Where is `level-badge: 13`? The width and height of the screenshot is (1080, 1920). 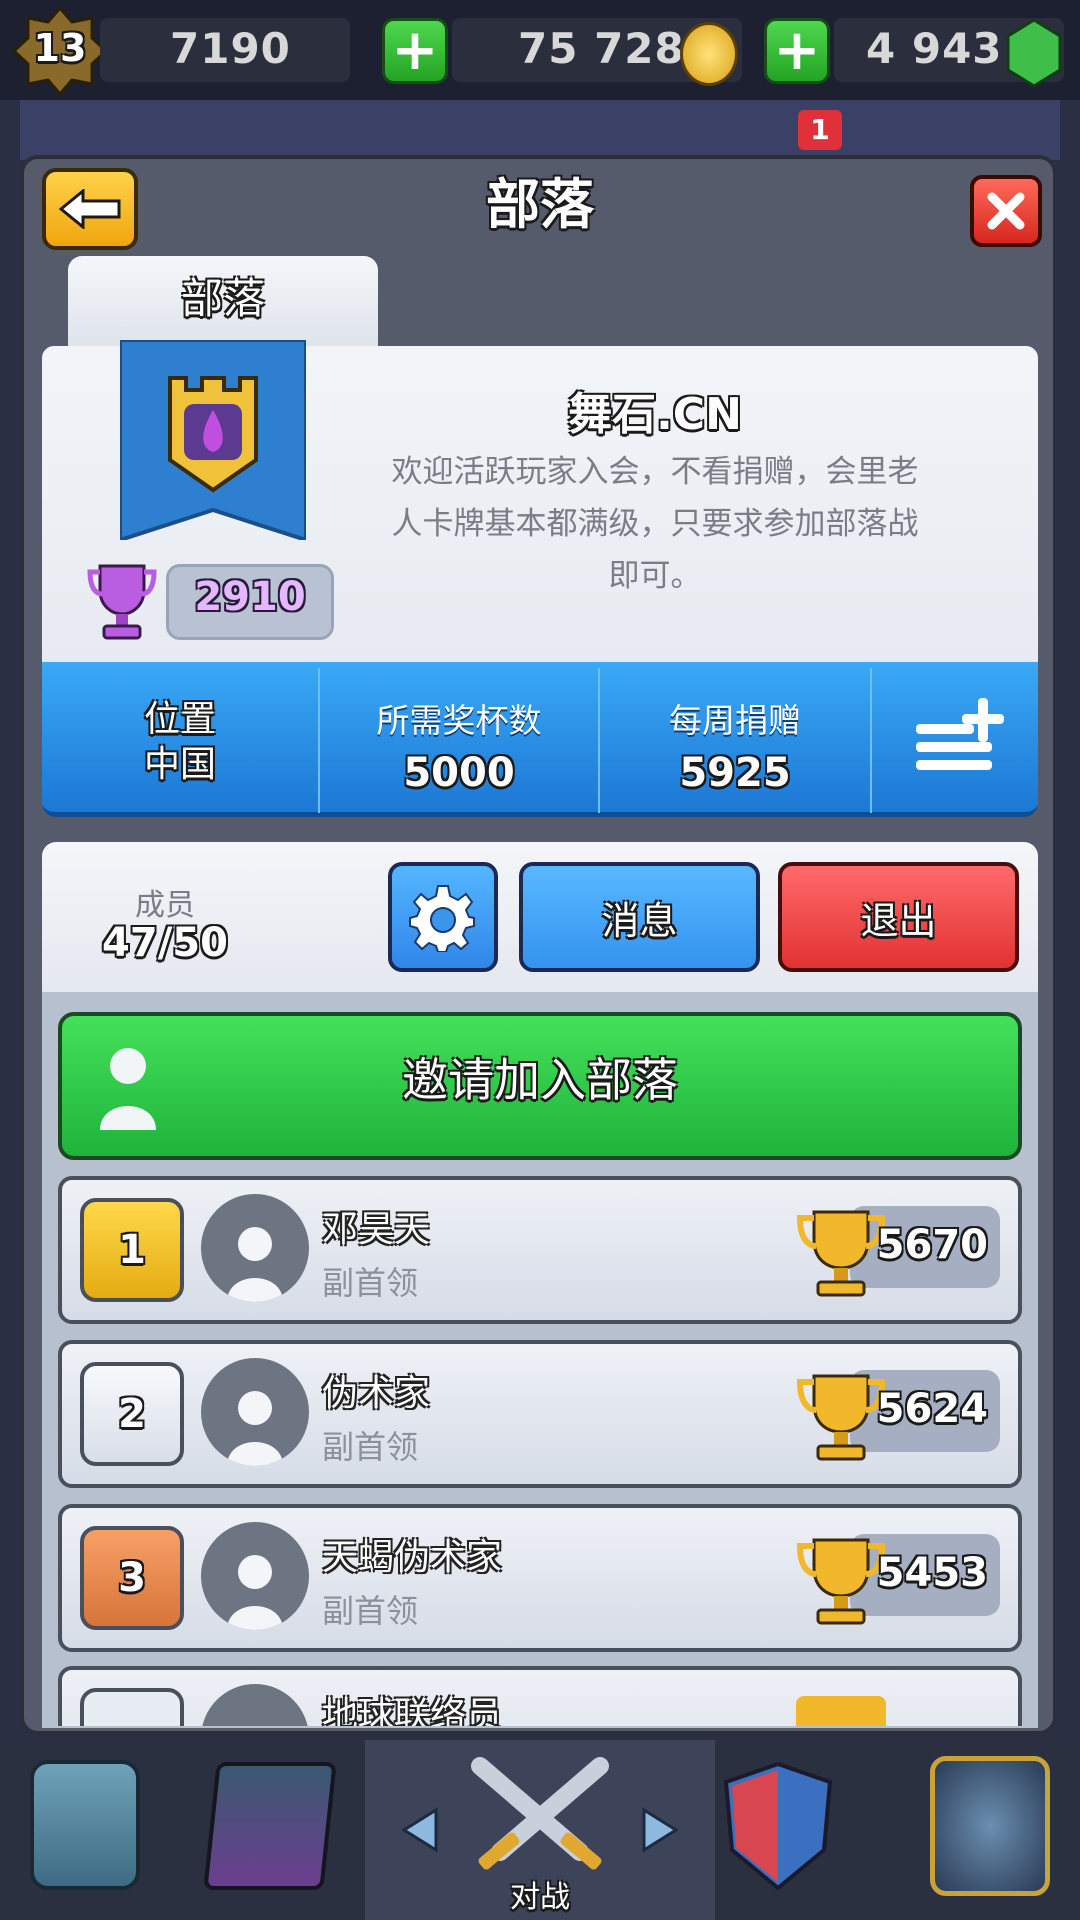
level-badge: 13 is located at coordinates (60, 51).